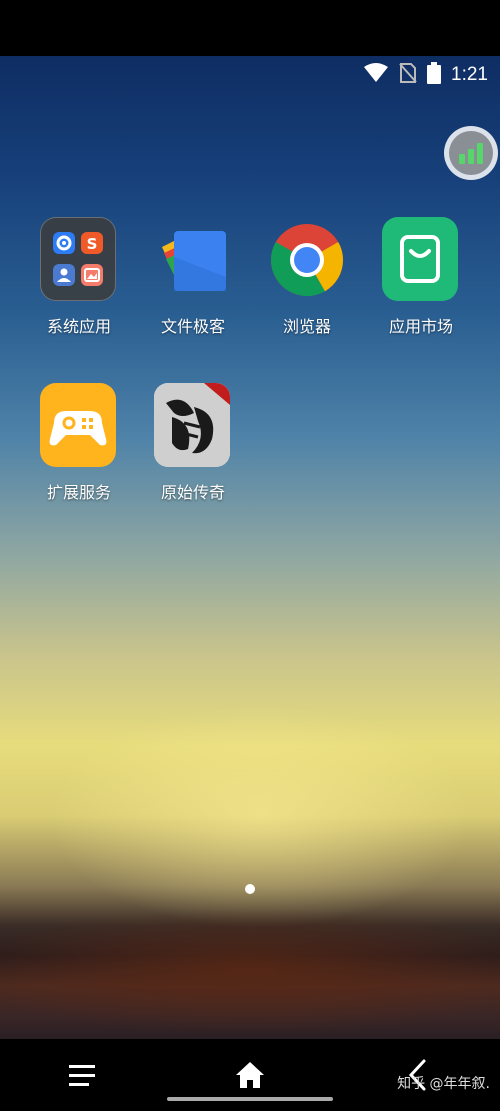  What do you see at coordinates (425, 75) in the screenshot?
I see `status-bar: 1:21` at bounding box center [425, 75].